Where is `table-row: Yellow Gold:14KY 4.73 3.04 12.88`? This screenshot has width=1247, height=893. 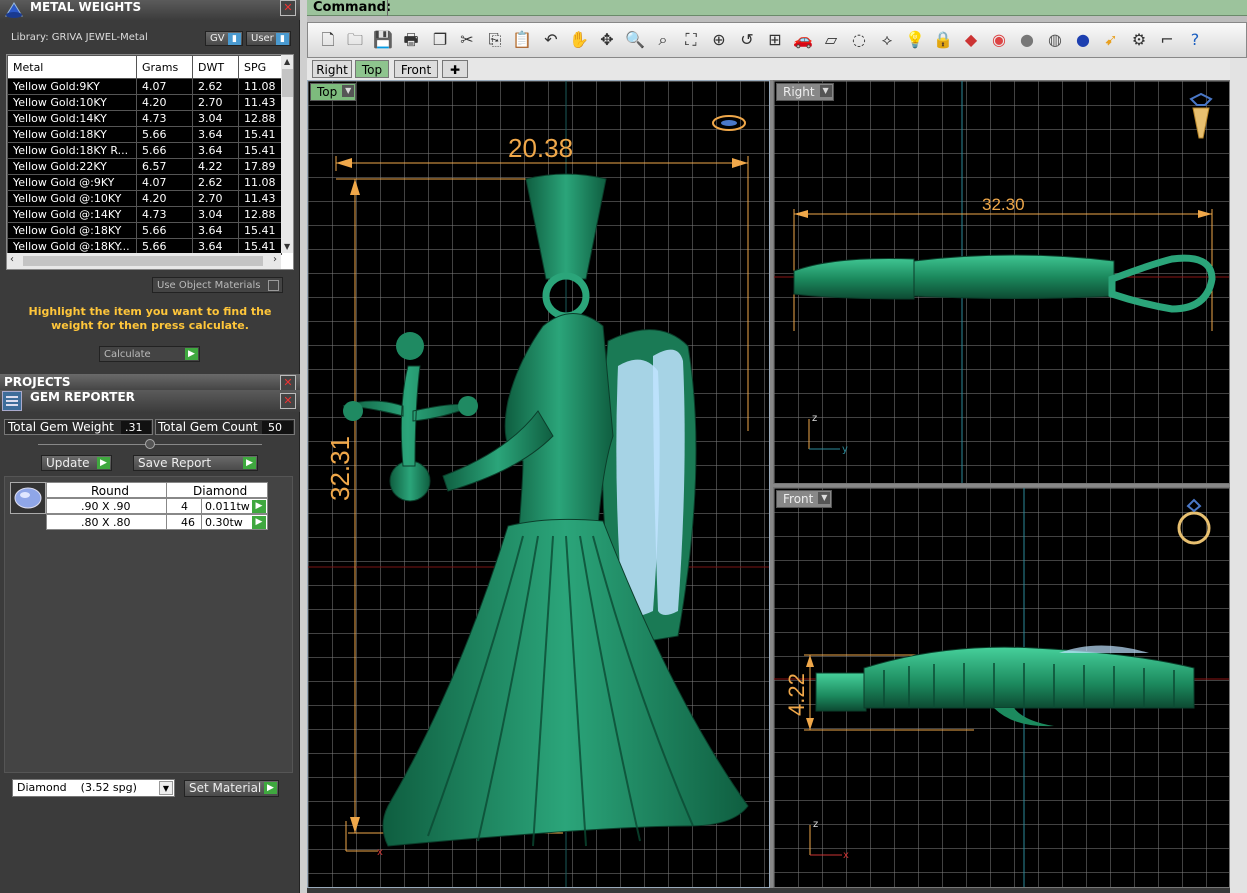
table-row: Yellow Gold:14KY 4.73 3.04 12.88 is located at coordinates (144, 118).